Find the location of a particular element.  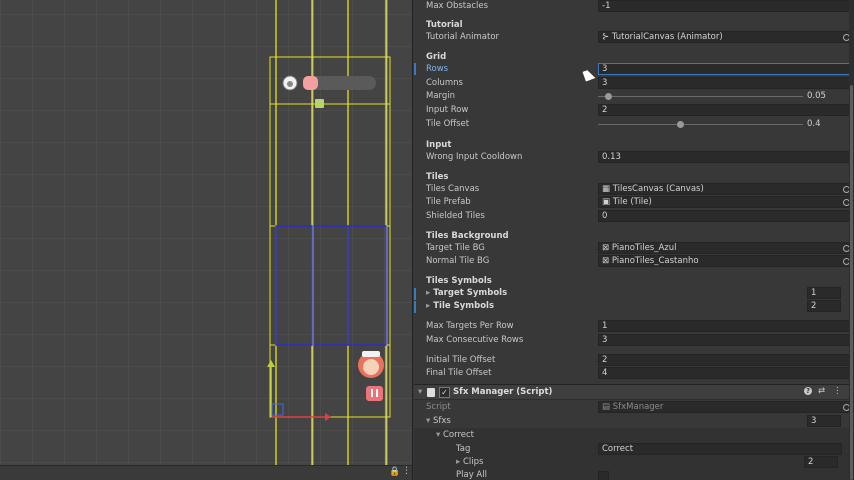

tag-label: Tag is located at coordinates (463, 449).